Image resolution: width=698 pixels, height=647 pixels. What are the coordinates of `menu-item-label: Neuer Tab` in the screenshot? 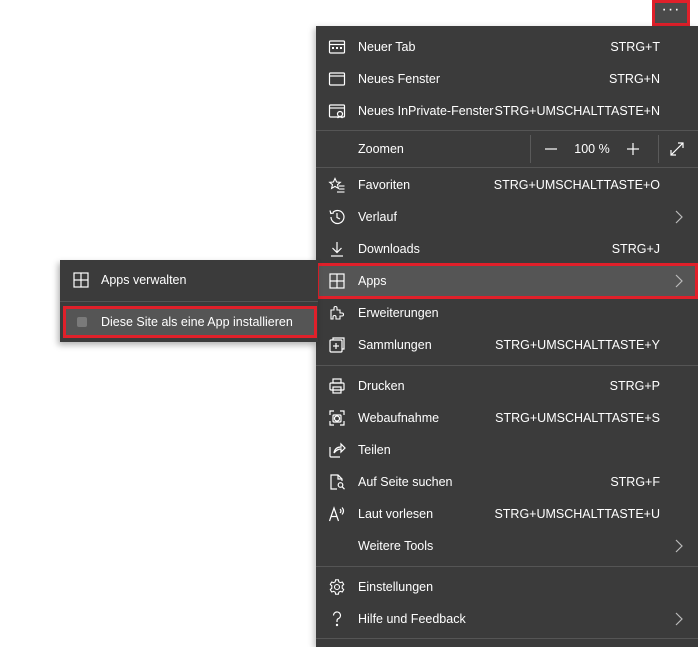 It's located at (387, 47).